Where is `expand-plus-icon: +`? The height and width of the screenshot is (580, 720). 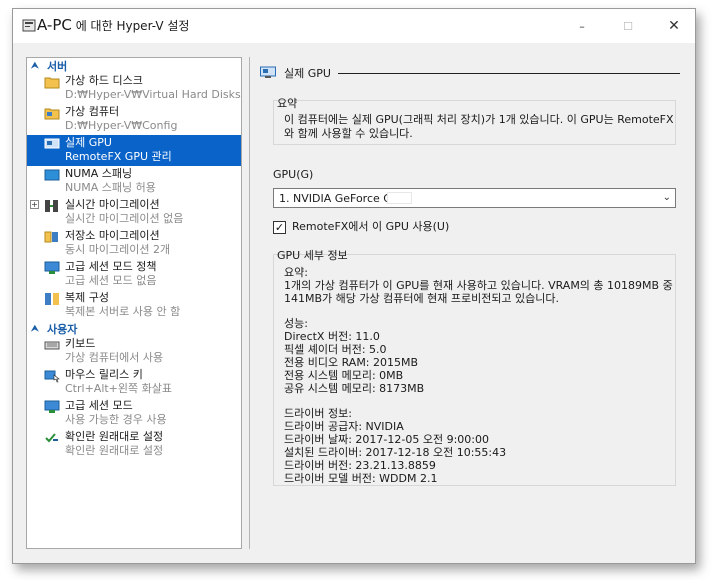
expand-plus-icon: + is located at coordinates (34, 204).